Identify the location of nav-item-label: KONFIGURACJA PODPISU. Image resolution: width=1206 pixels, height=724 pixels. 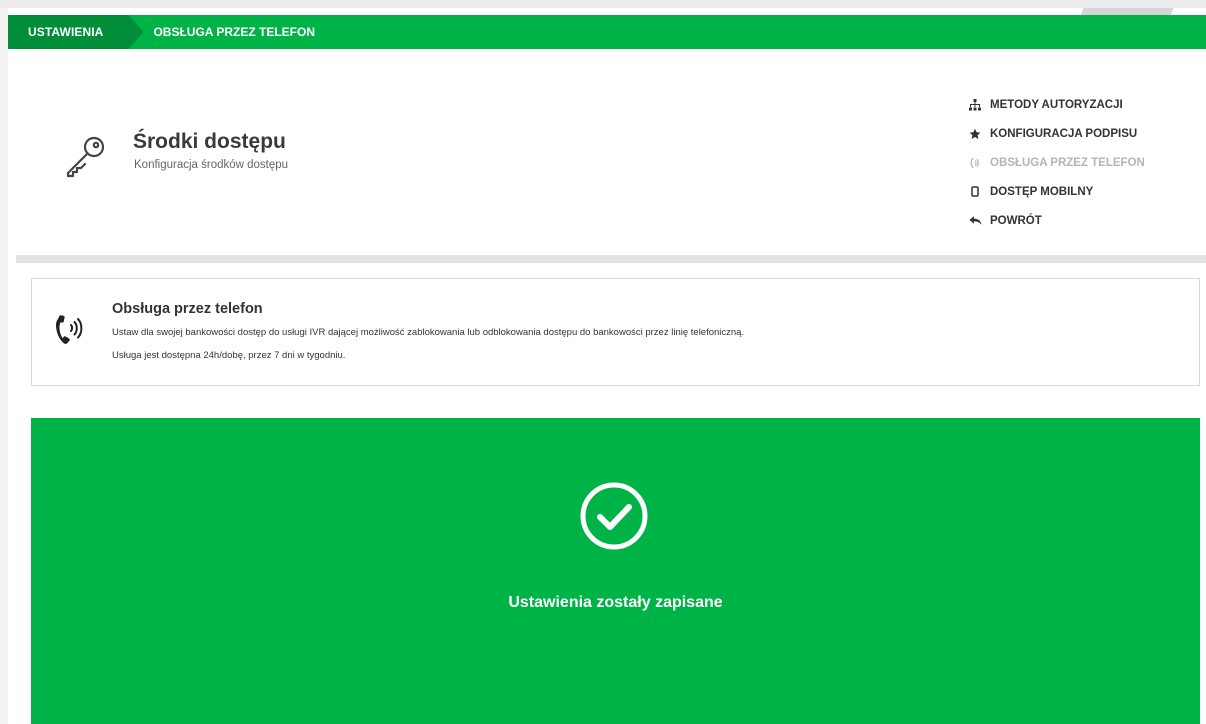
(1064, 133).